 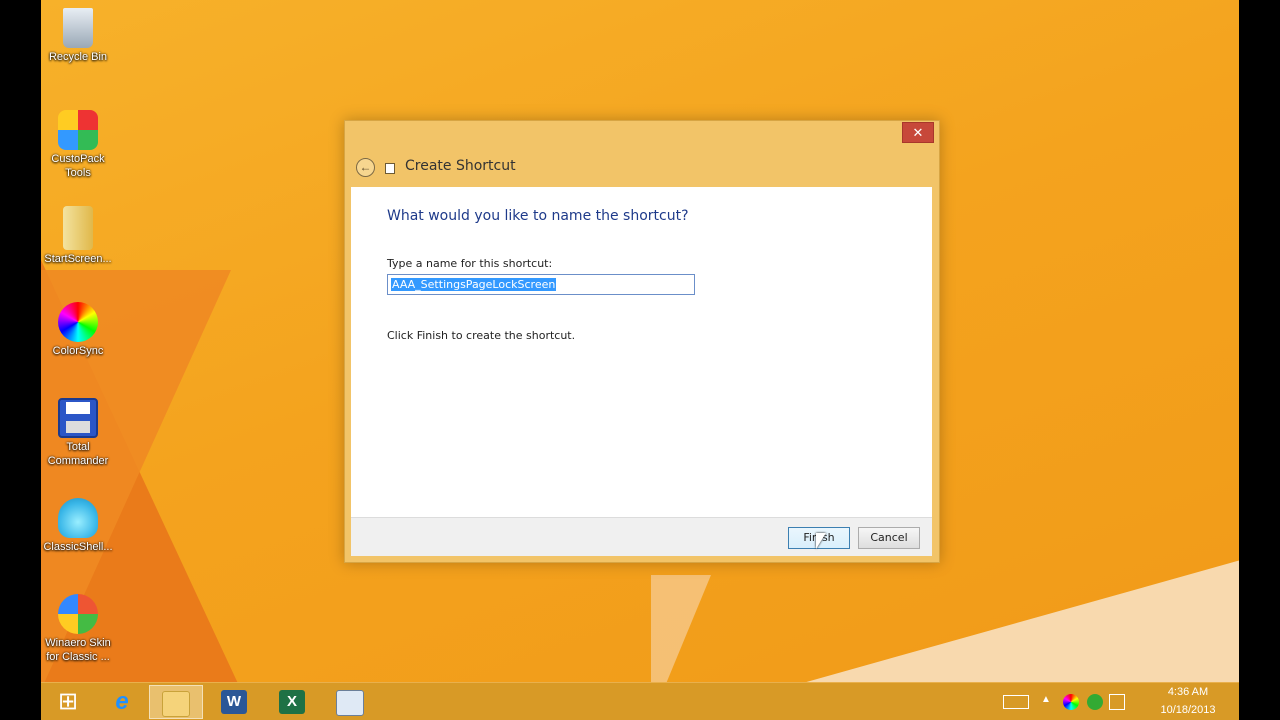 I want to click on desktop-icon-recycle-bin: Recycle Bin, so click(x=78, y=36).